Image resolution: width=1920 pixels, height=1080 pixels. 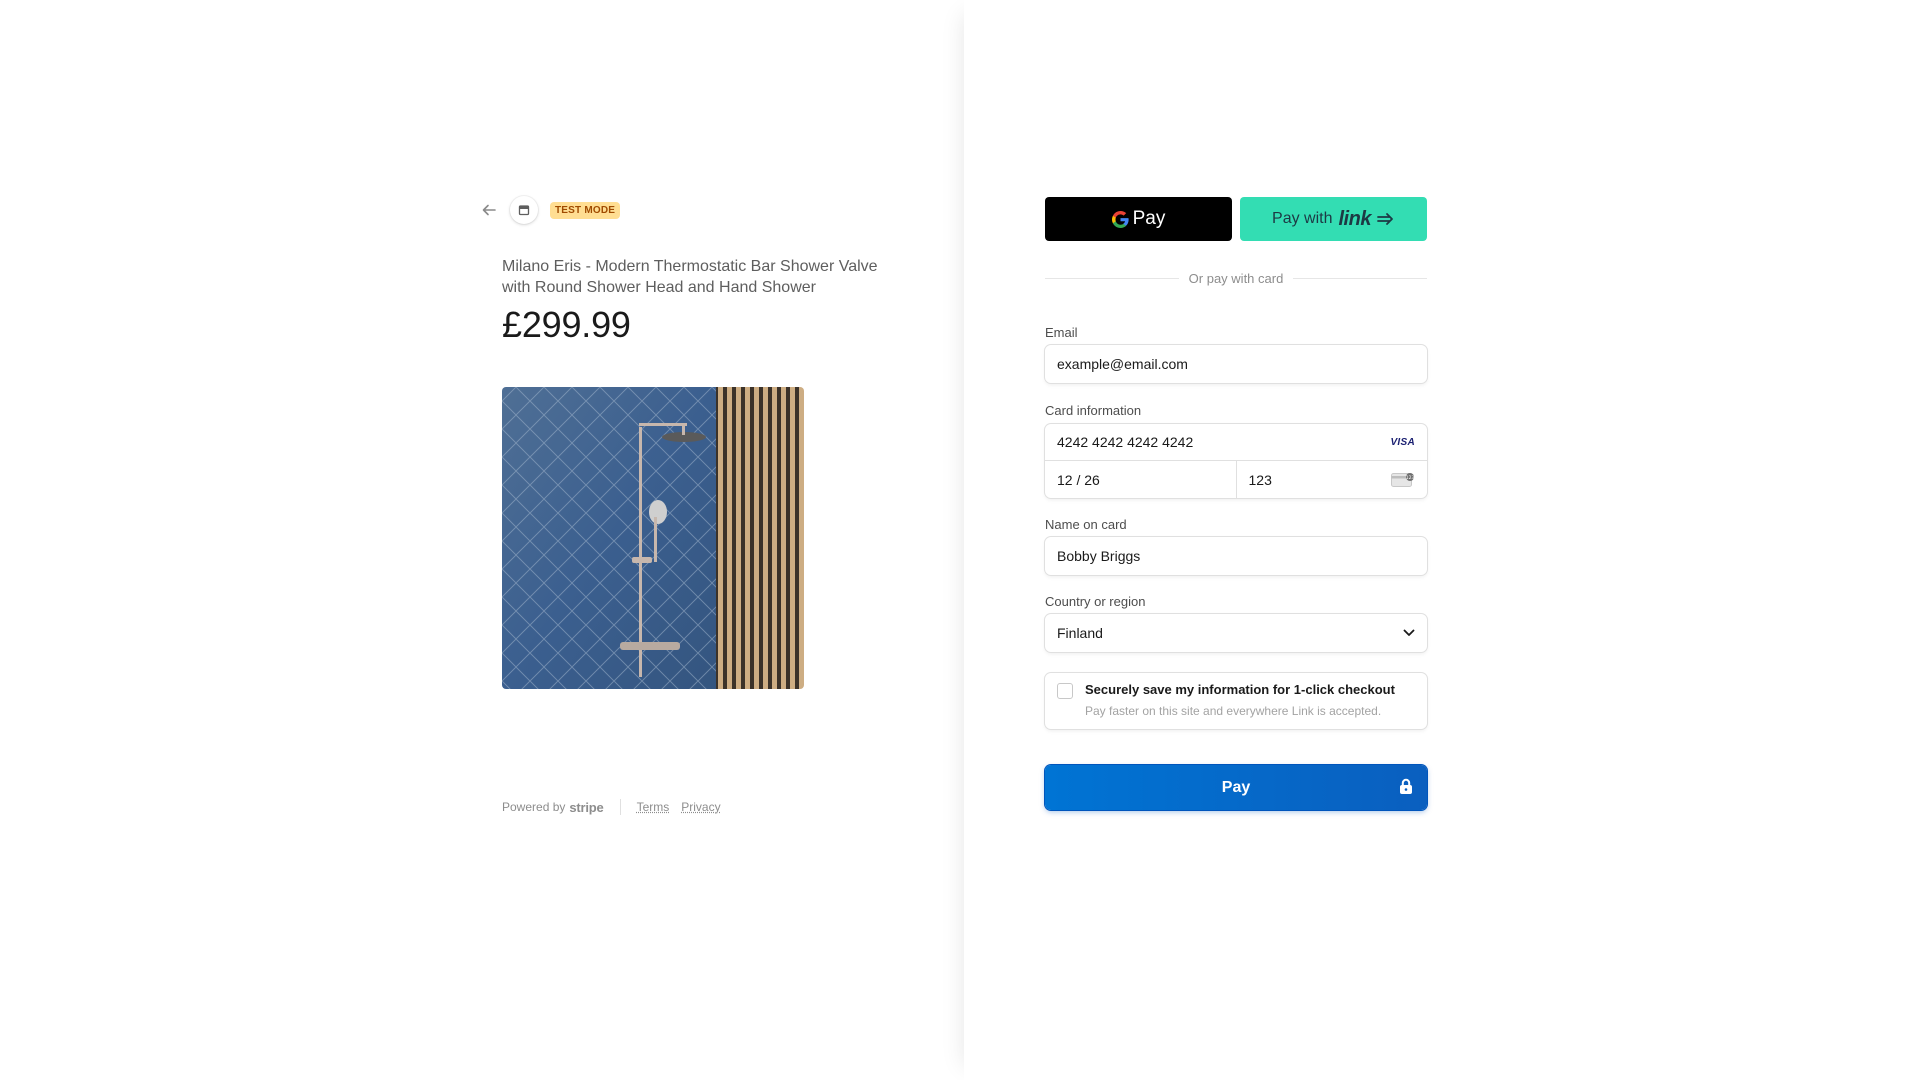 I want to click on google-g-icon, so click(x=1120, y=219).